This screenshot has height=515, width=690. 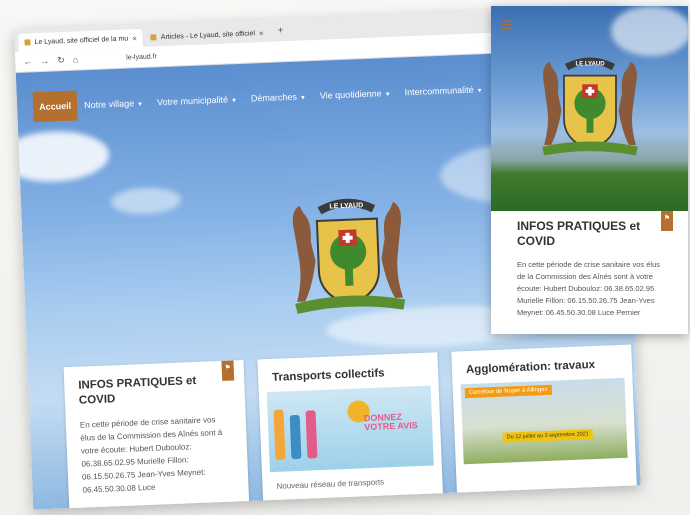 I want to click on nav-item-demarches: Démarches ▼, so click(x=278, y=97).